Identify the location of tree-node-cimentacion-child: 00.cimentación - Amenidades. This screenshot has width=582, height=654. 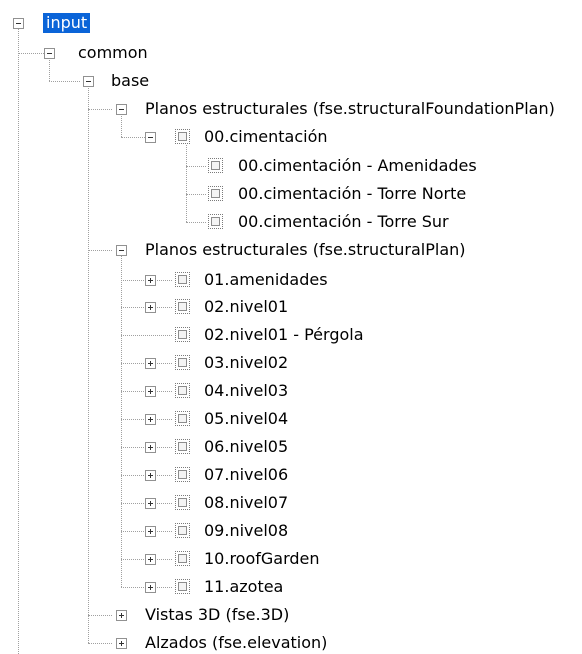
(357, 166).